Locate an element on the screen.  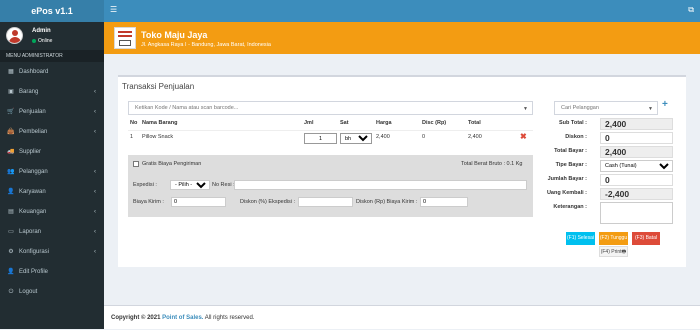
user-name: Admin is located at coordinates (41, 31).